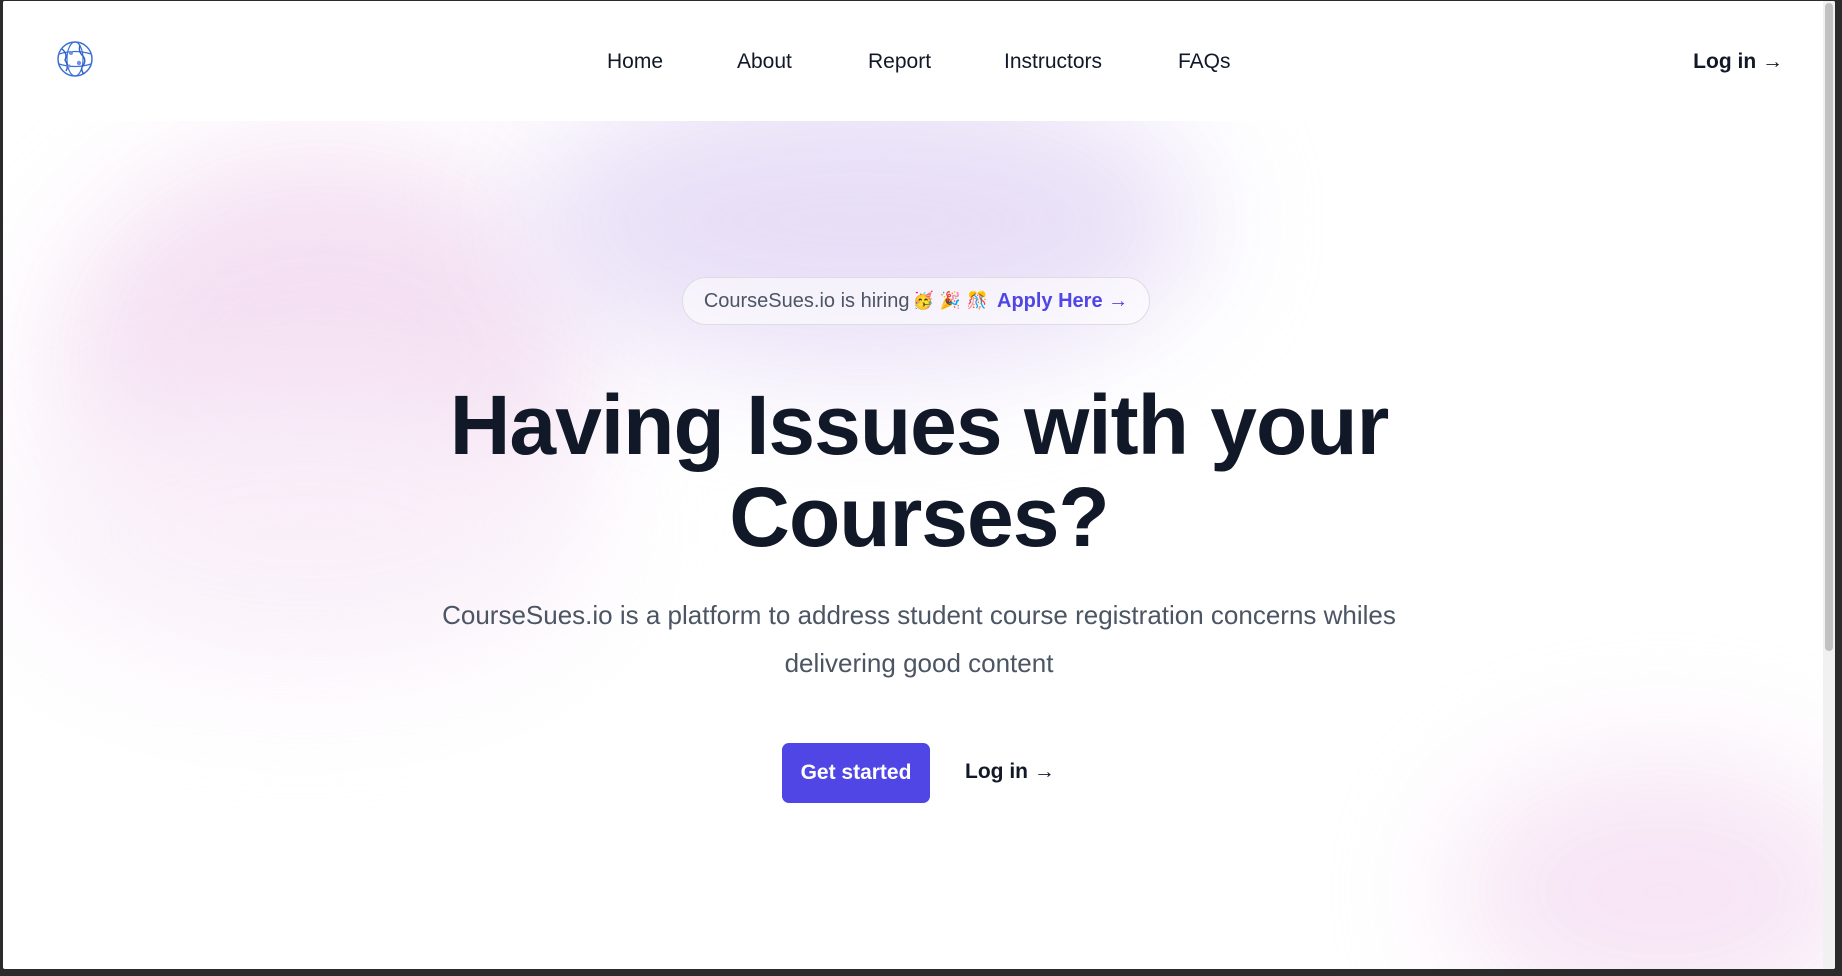 The width and height of the screenshot is (1842, 976). Describe the element at coordinates (635, 62) in the screenshot. I see `nav-link-home: Home` at that location.